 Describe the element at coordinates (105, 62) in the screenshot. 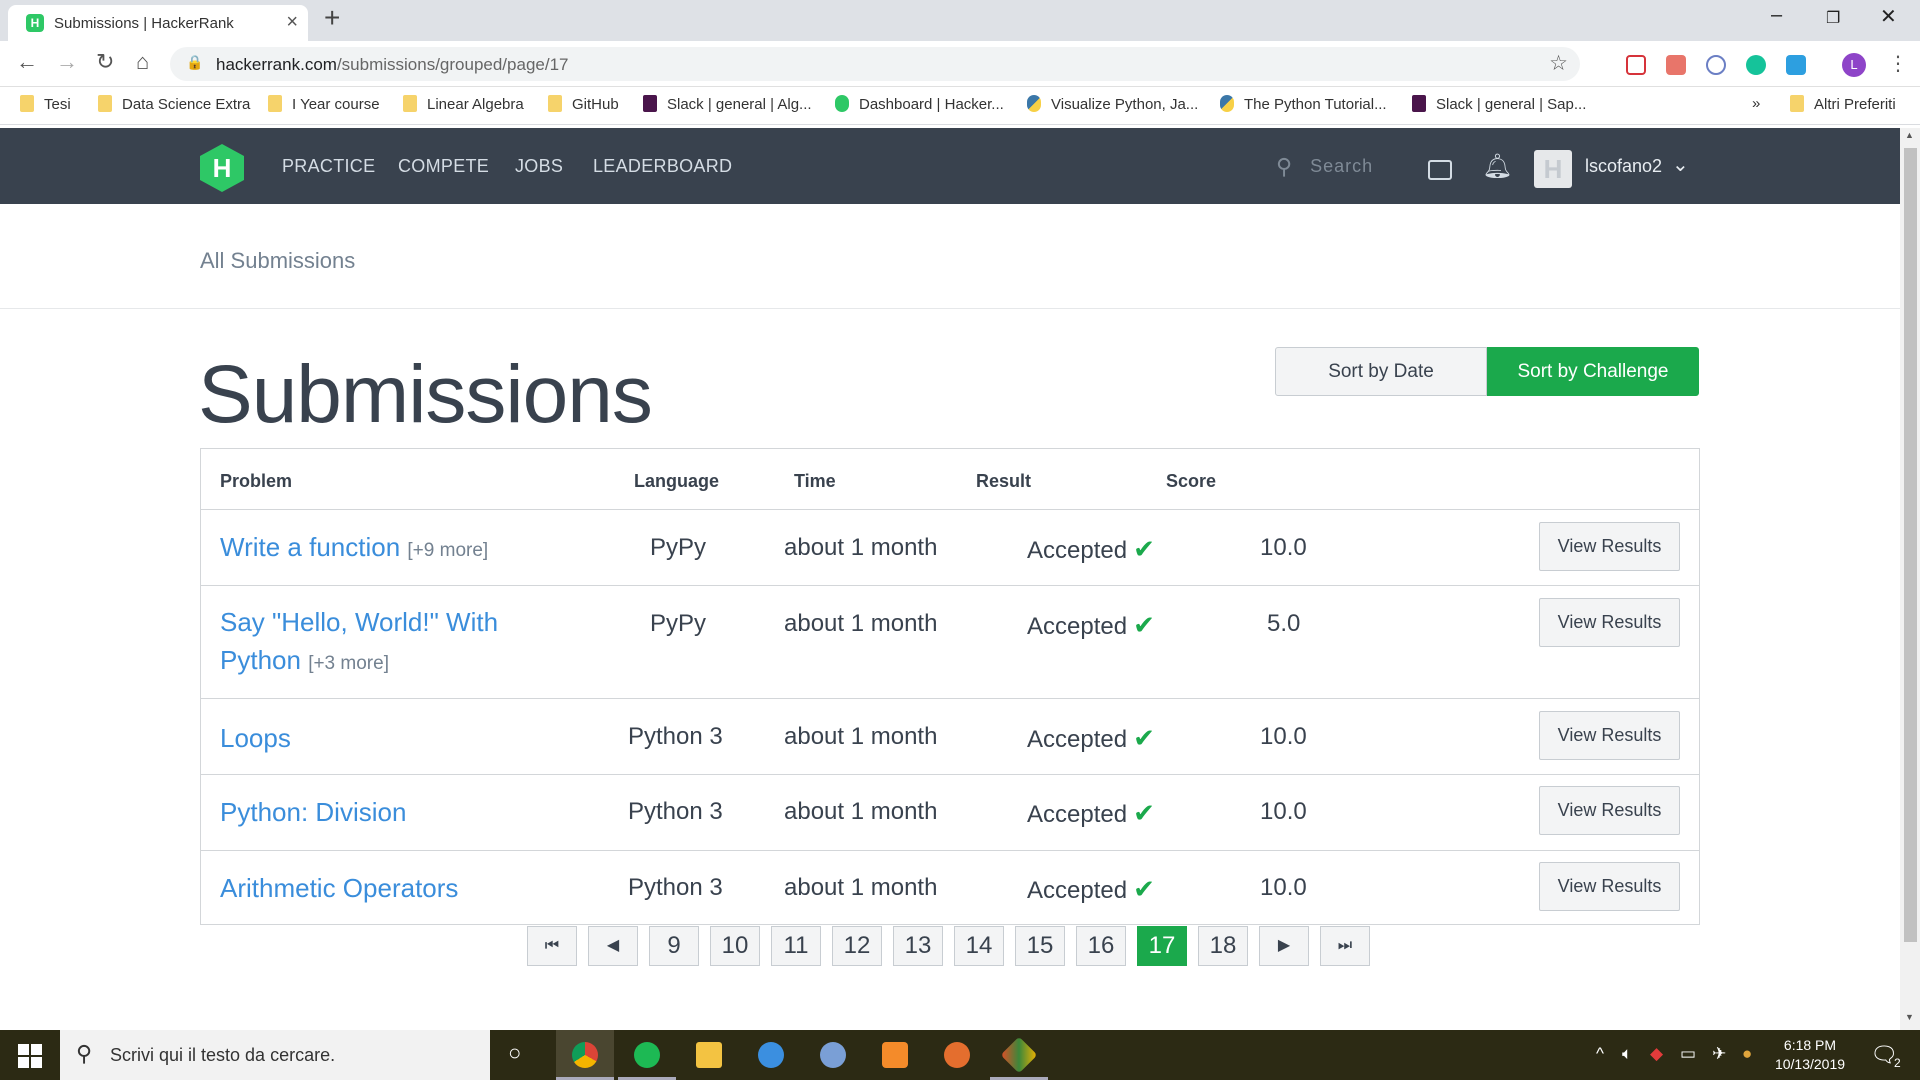

I see `reload-icon: ↻` at that location.